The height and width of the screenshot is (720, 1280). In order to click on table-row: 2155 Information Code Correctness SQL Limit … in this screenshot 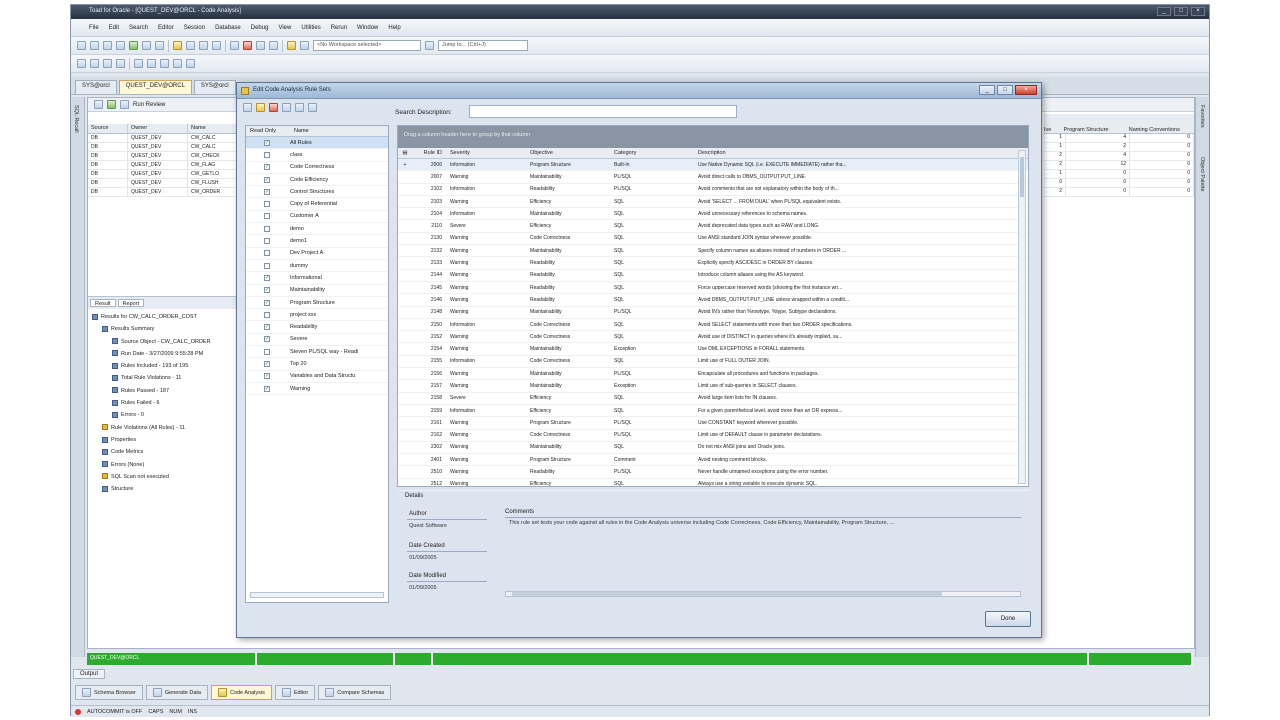, I will do `click(713, 362)`.